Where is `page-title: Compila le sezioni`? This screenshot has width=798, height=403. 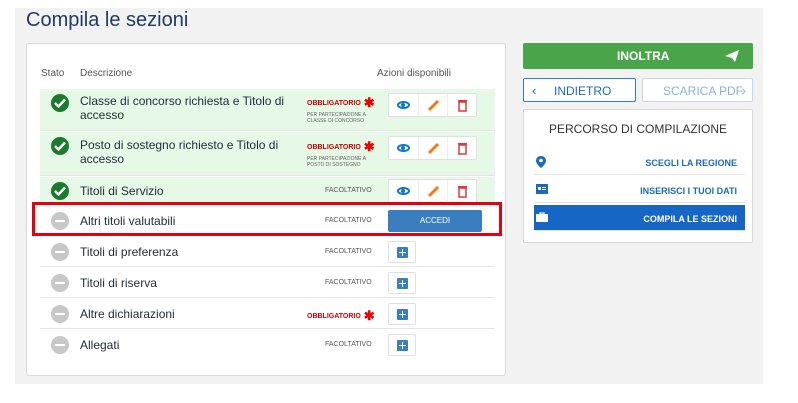
page-title: Compila le sezioni is located at coordinates (107, 20).